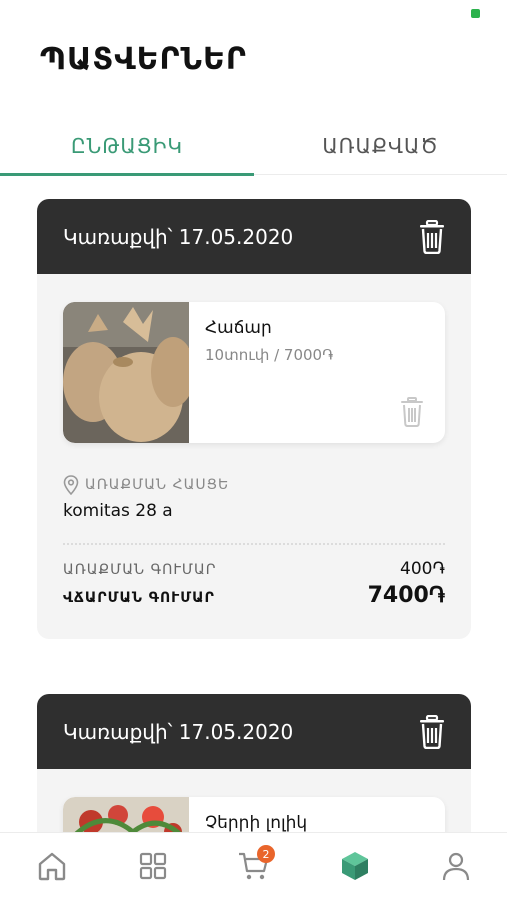  What do you see at coordinates (157, 485) in the screenshot?
I see `address-label: ԱՌԱՔՄԱՆ ՀԱՍՑԵ` at bounding box center [157, 485].